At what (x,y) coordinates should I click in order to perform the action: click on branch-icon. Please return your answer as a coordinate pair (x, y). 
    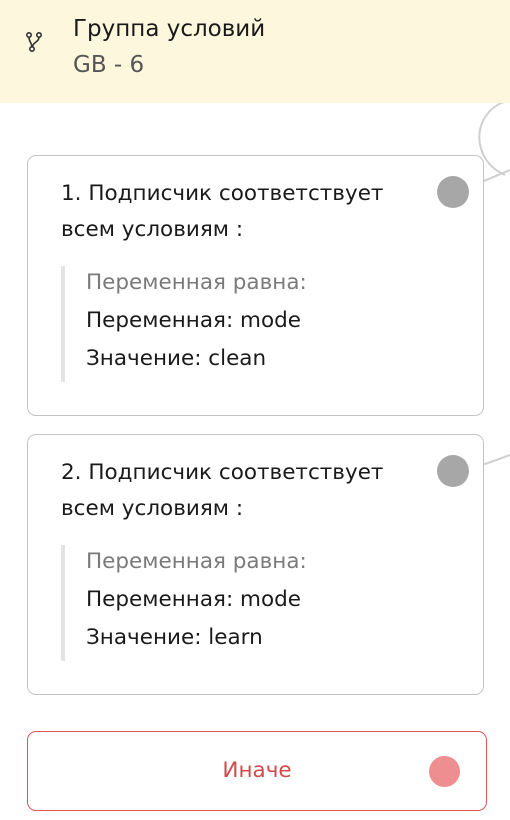
    Looking at the image, I should click on (34, 42).